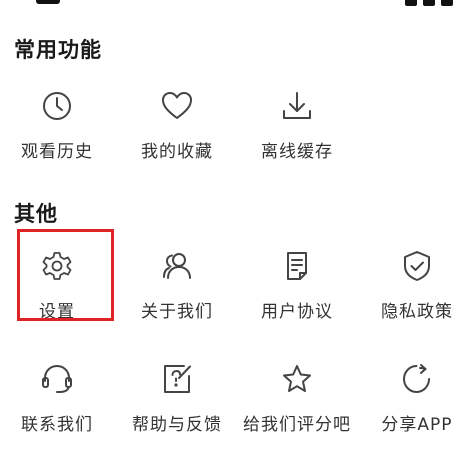 The height and width of the screenshot is (452, 473). What do you see at coordinates (236, 4) in the screenshot?
I see `status-bar` at bounding box center [236, 4].